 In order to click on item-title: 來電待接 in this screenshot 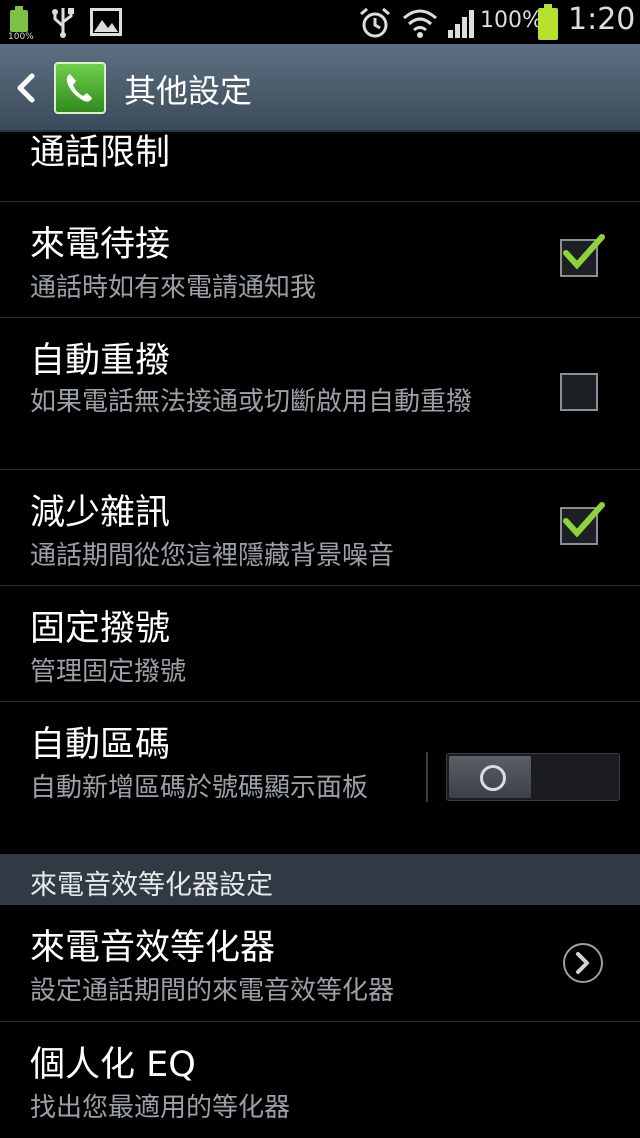, I will do `click(100, 245)`.